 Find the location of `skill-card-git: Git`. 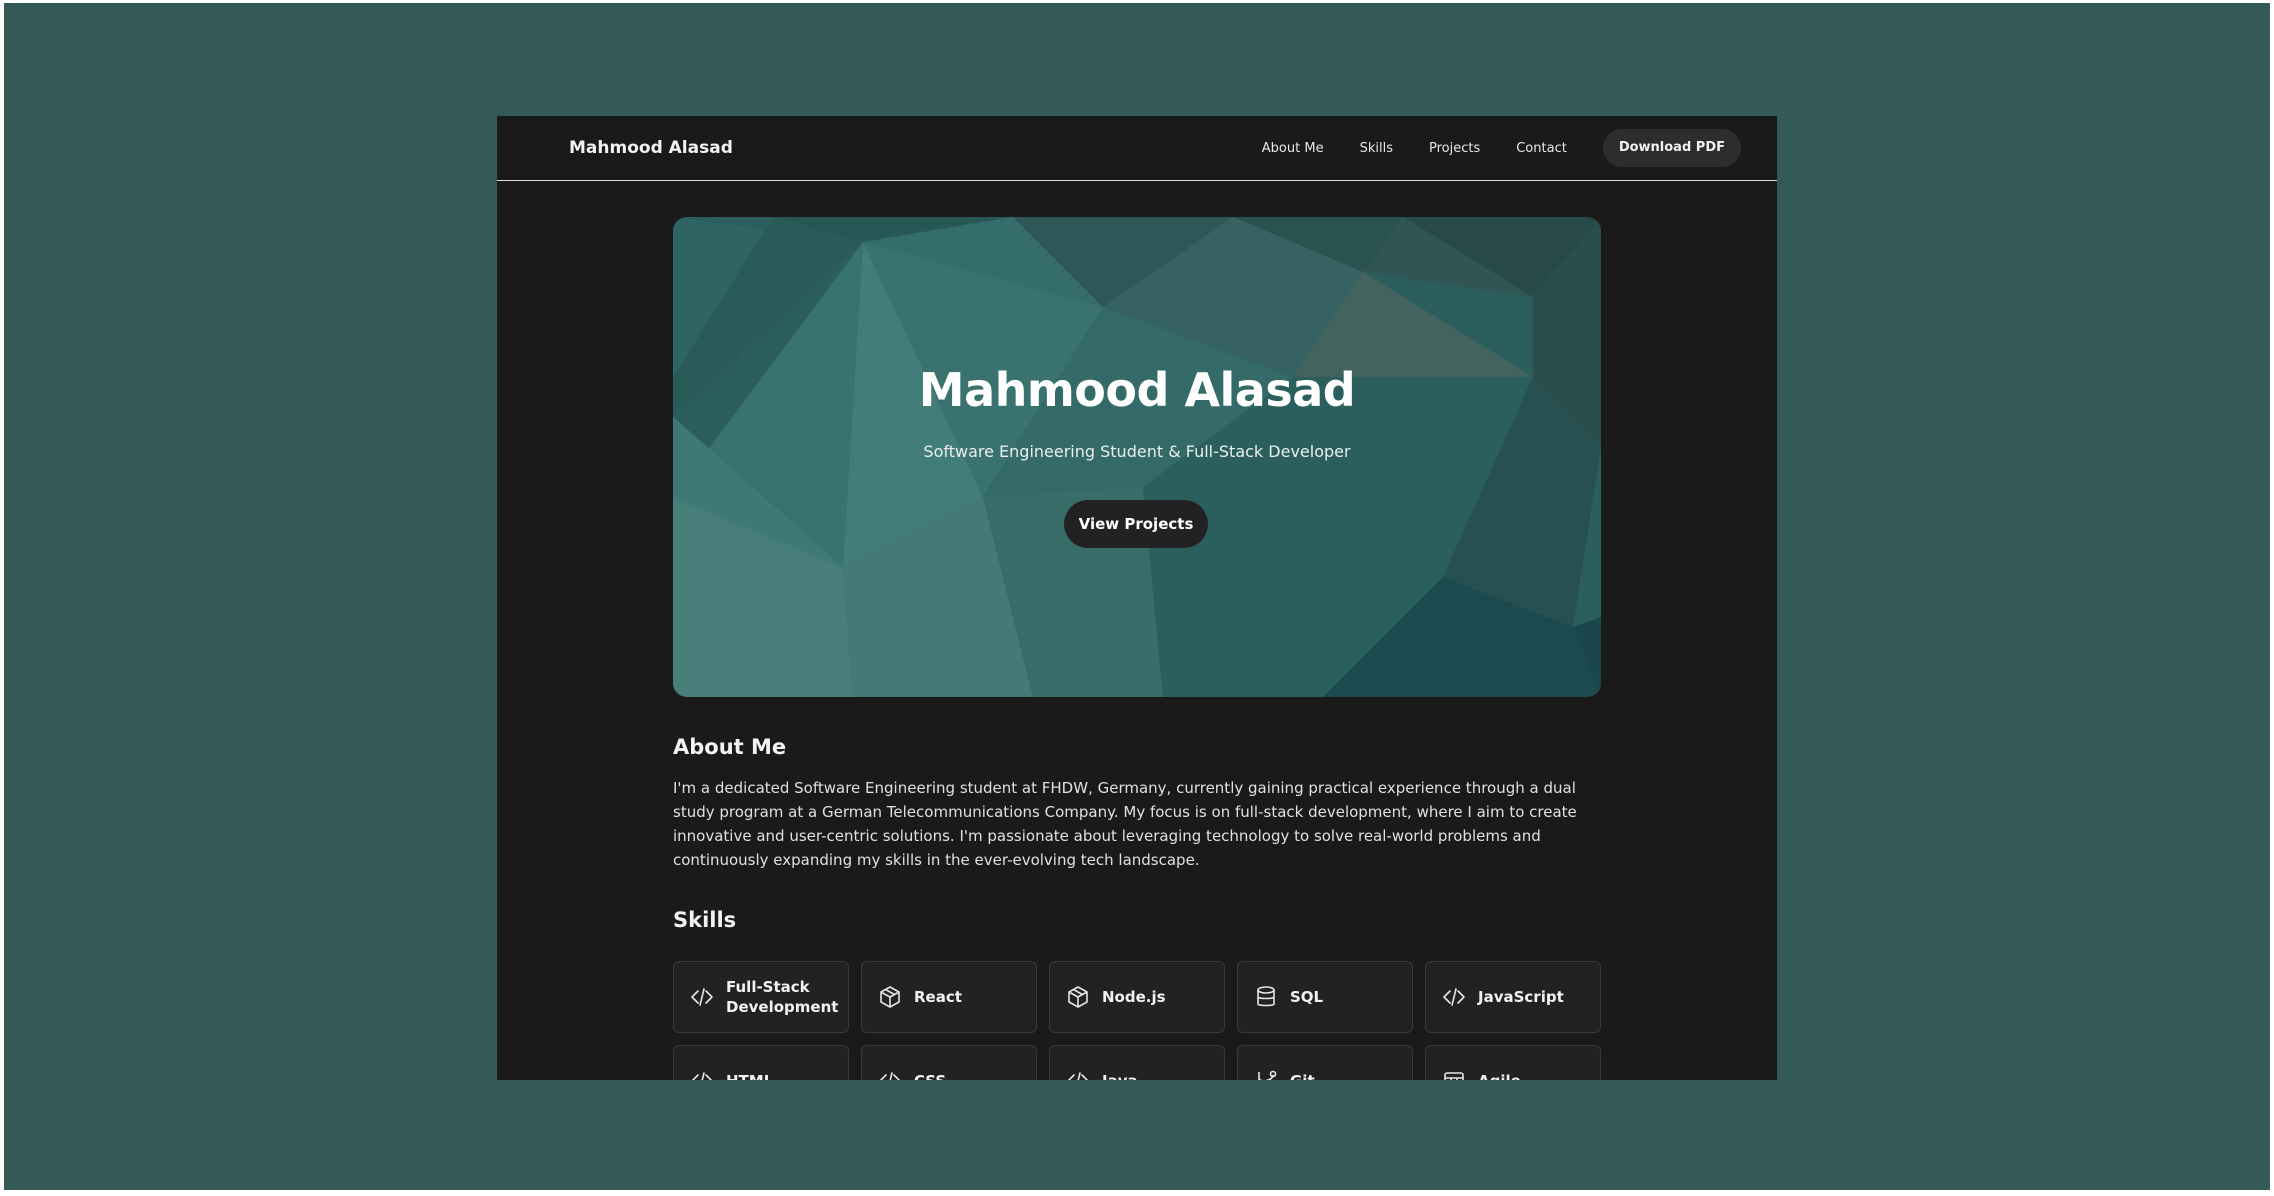

skill-card-git: Git is located at coordinates (1325, 1062).